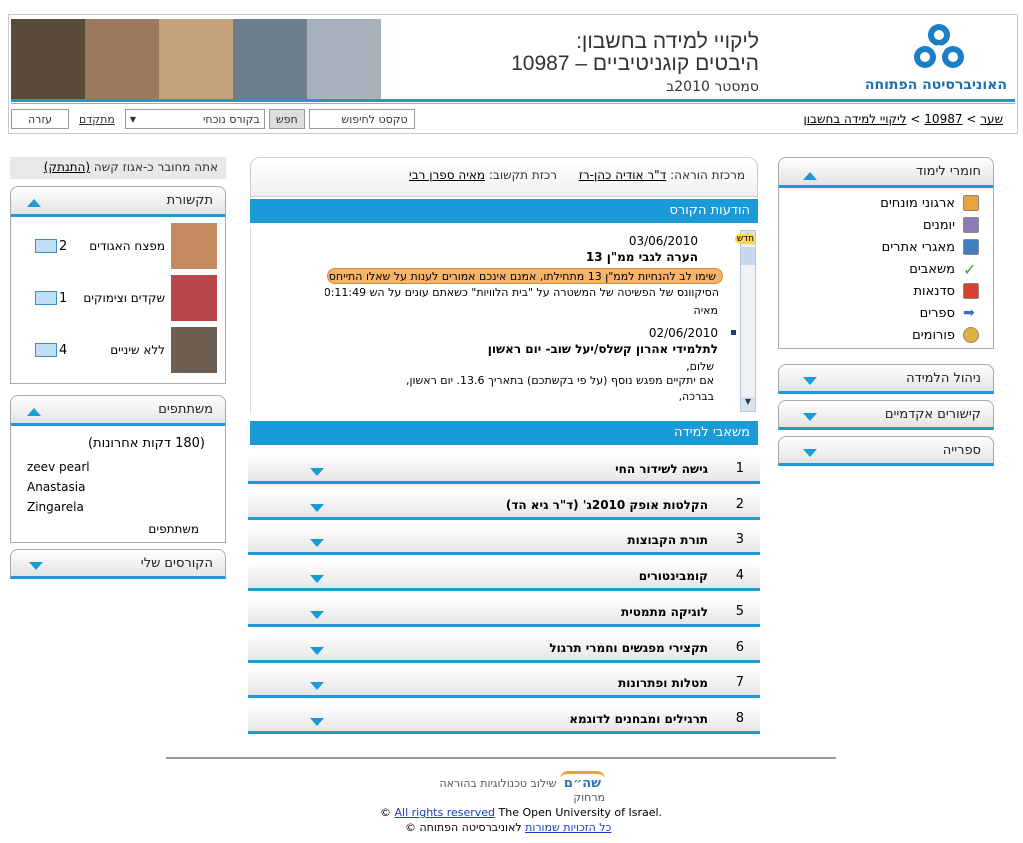 This screenshot has height=843, width=1023. What do you see at coordinates (132, 119) in the screenshot?
I see `chevron-down-icon: ▼` at bounding box center [132, 119].